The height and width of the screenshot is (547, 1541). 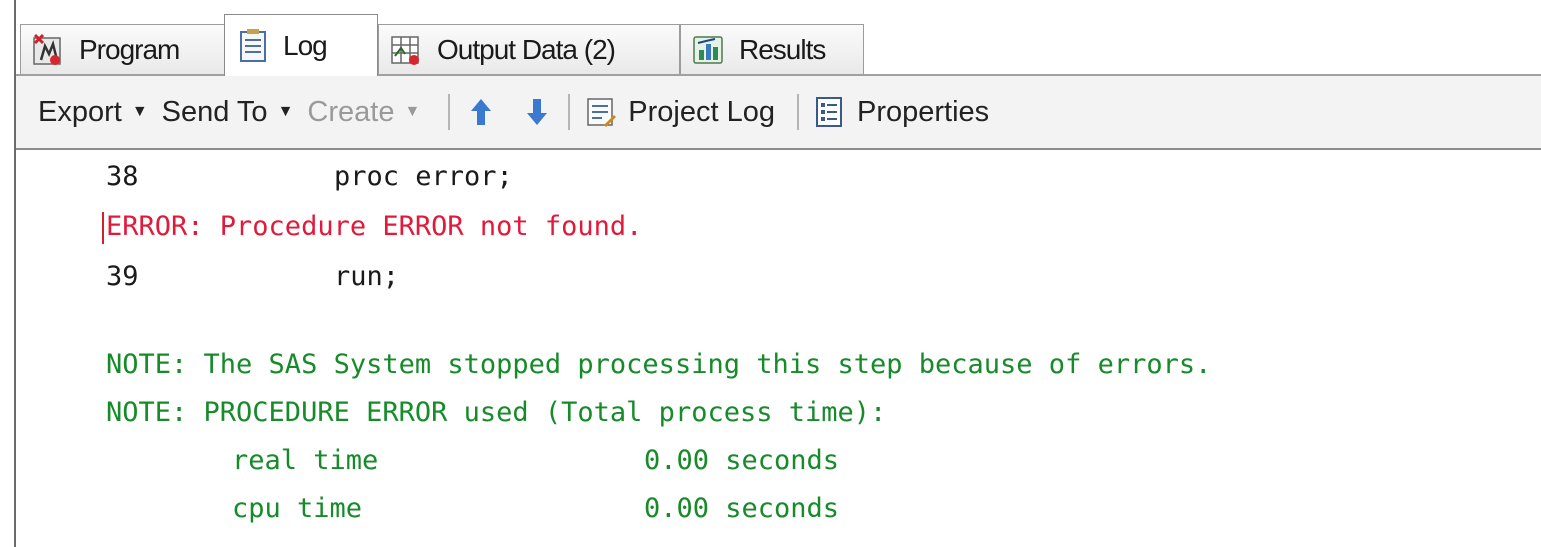 I want to click on create-label: Create, so click(x=351, y=111).